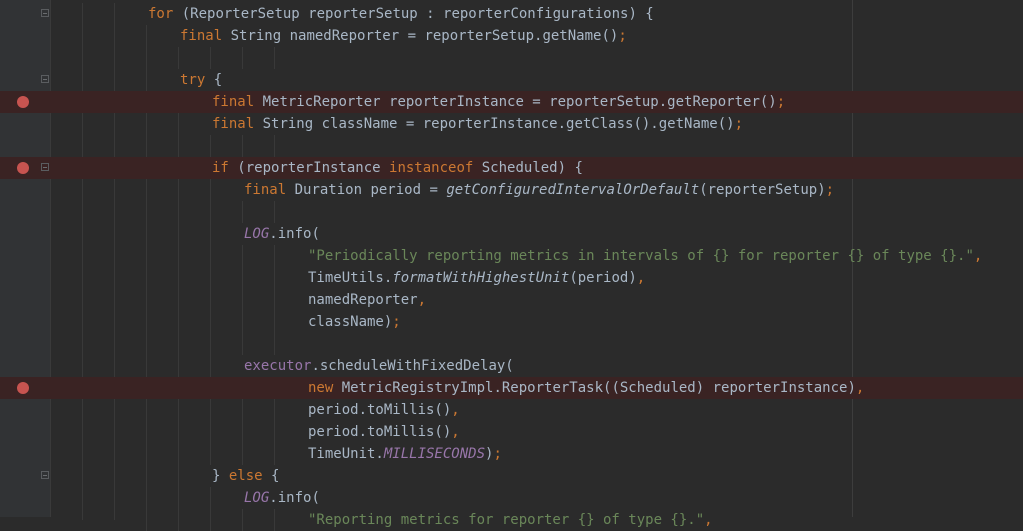  What do you see at coordinates (278, 366) in the screenshot?
I see `code-token: executor` at bounding box center [278, 366].